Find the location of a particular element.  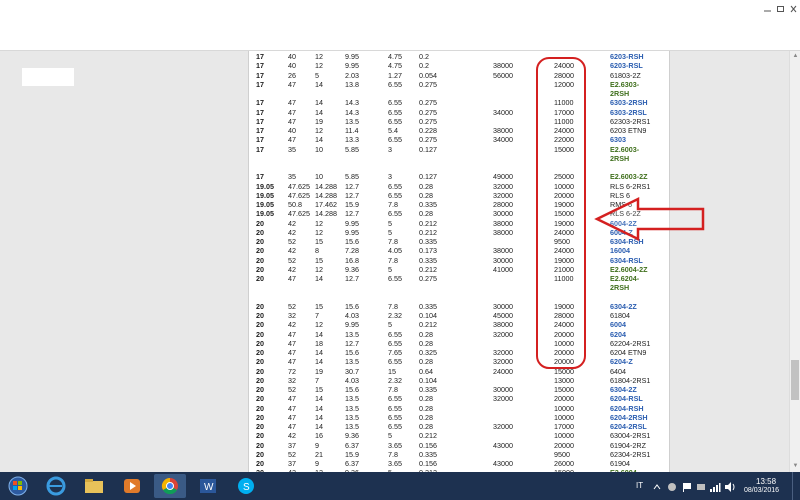

network-signal-icon is located at coordinates (715, 487).